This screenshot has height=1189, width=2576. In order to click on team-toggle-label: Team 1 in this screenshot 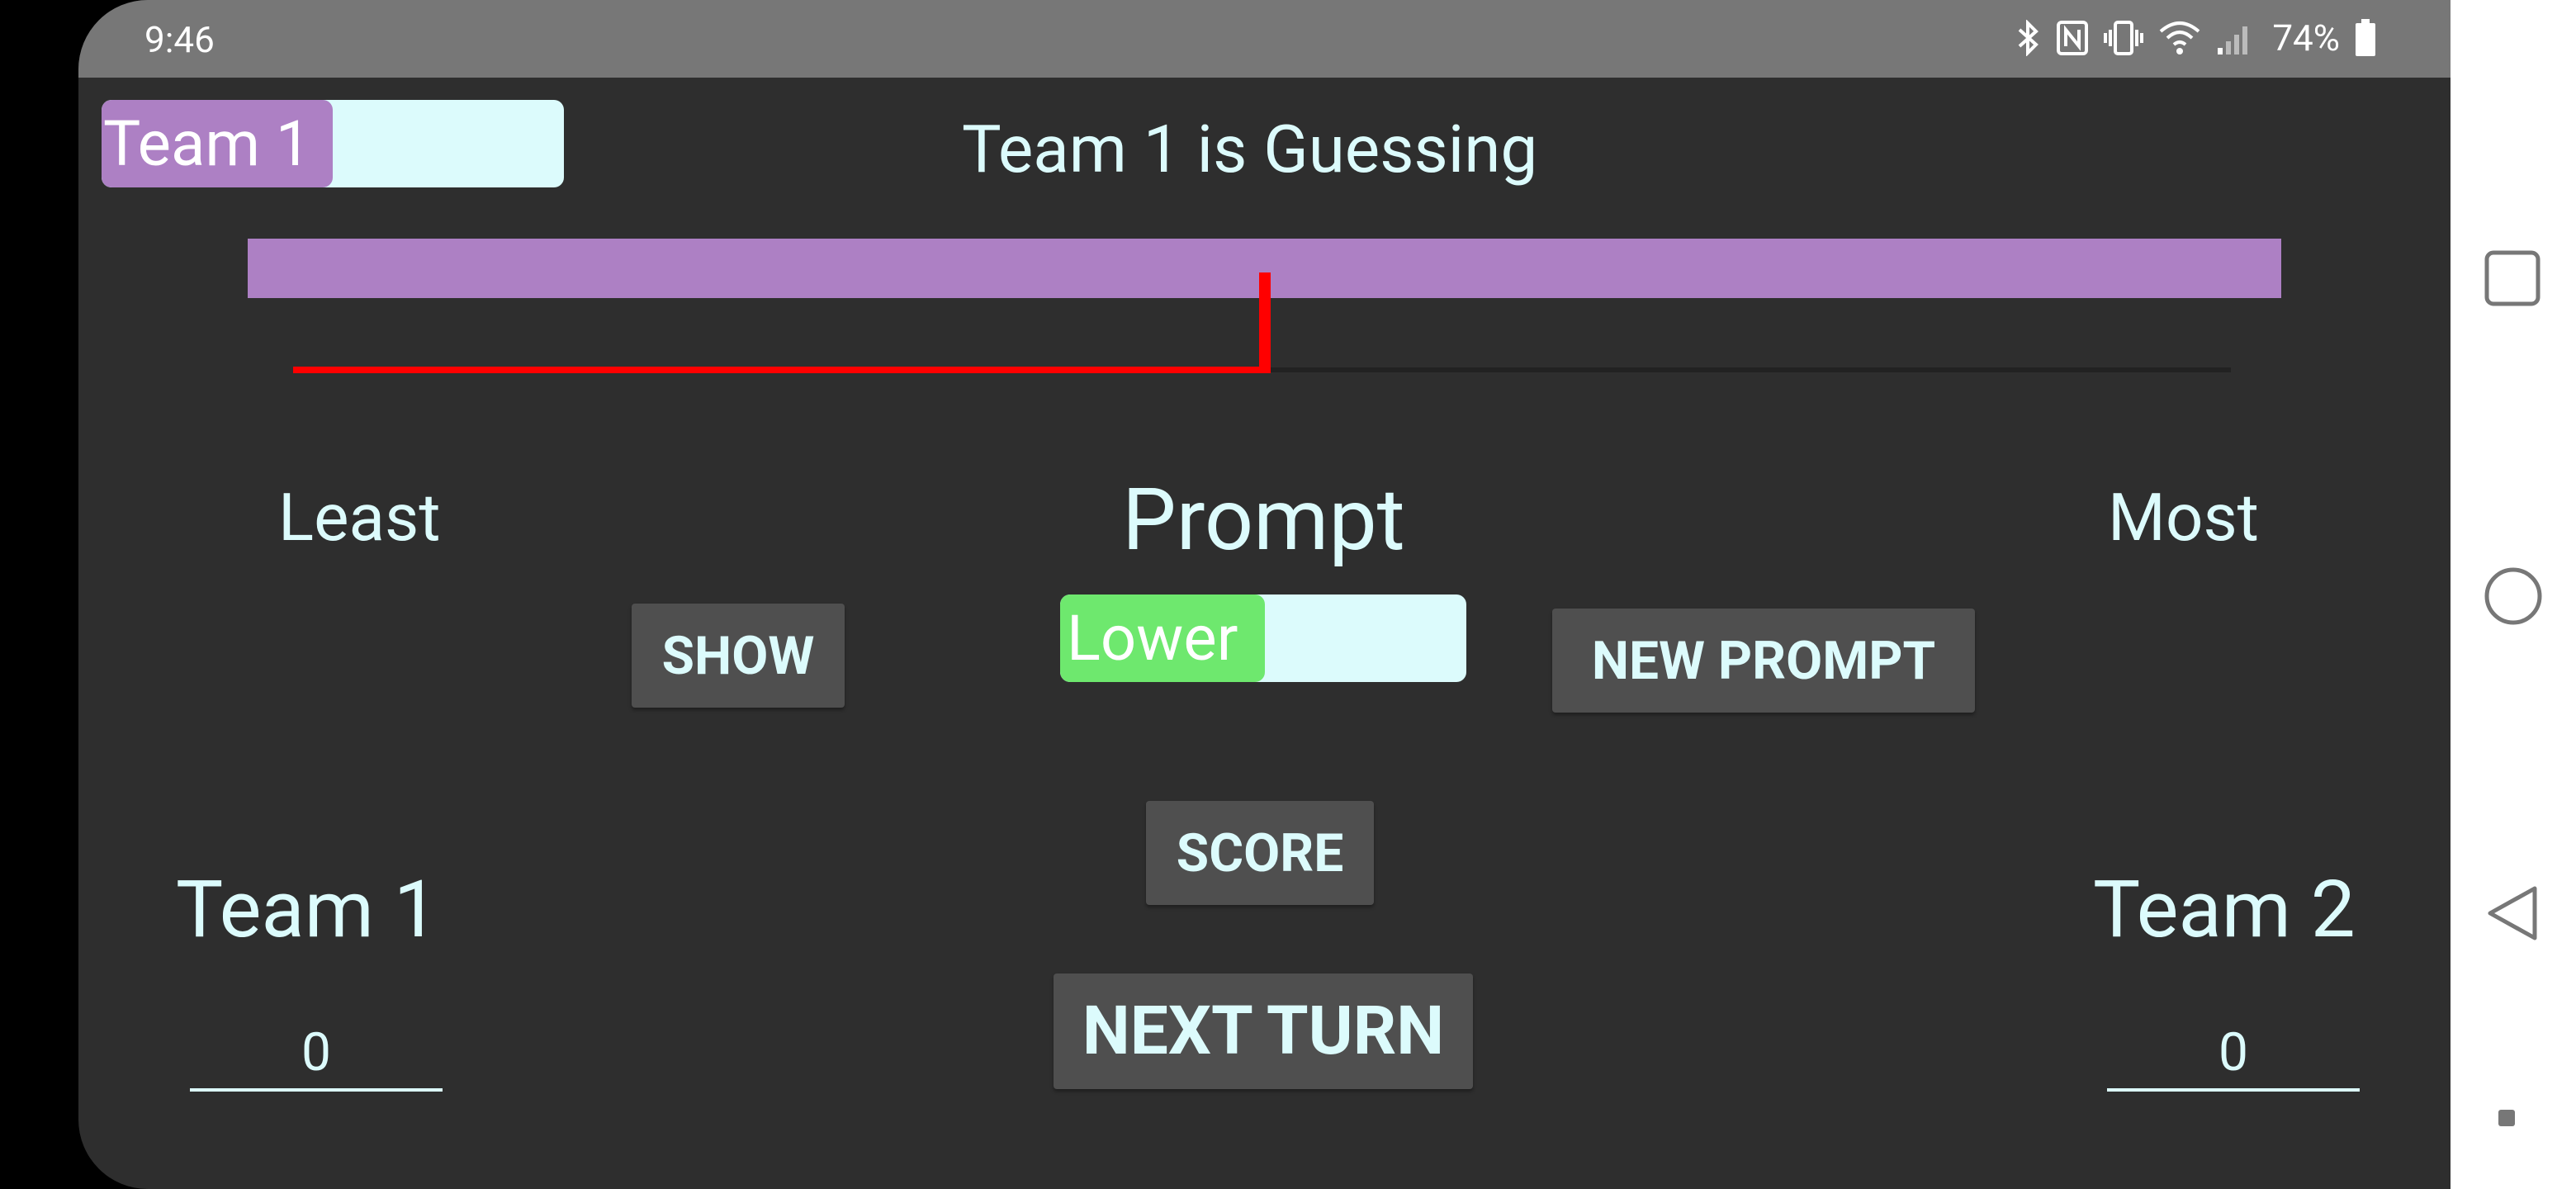, I will do `click(207, 144)`.